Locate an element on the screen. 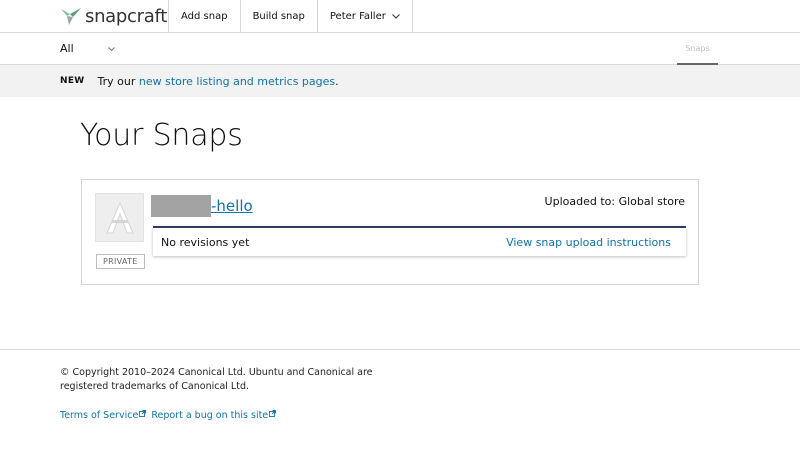 This screenshot has height=450, width=800. nav-user-menu-label: Peter Faller is located at coordinates (357, 16).